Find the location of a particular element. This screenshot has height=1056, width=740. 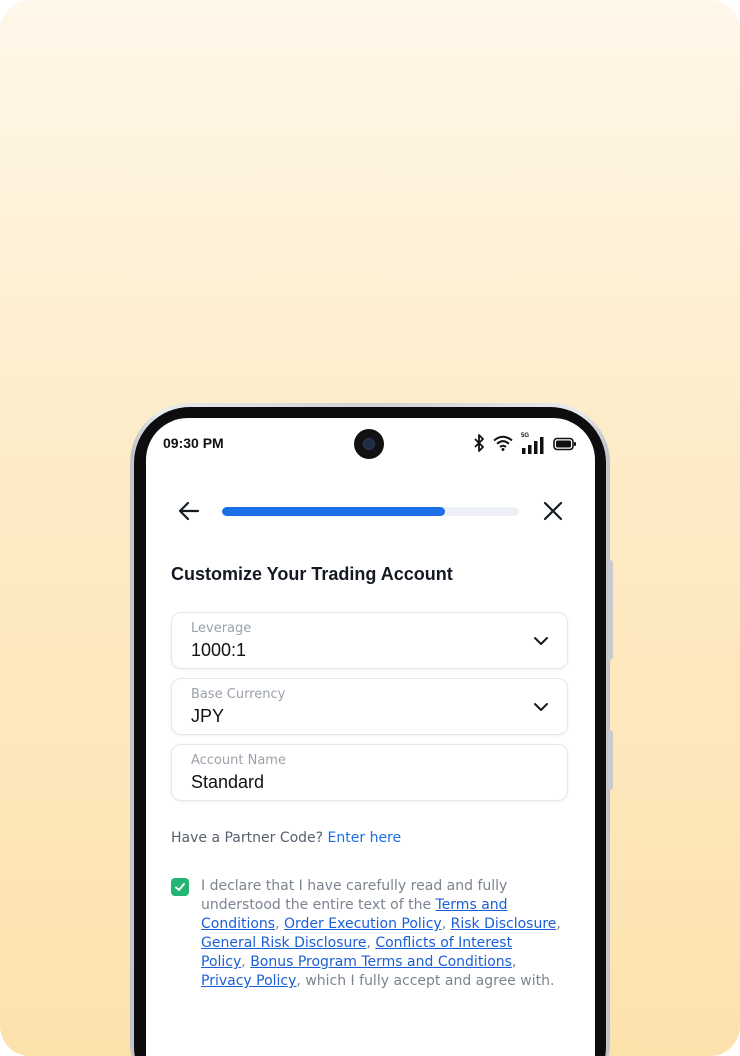

back-arrow-icon is located at coordinates (189, 511).